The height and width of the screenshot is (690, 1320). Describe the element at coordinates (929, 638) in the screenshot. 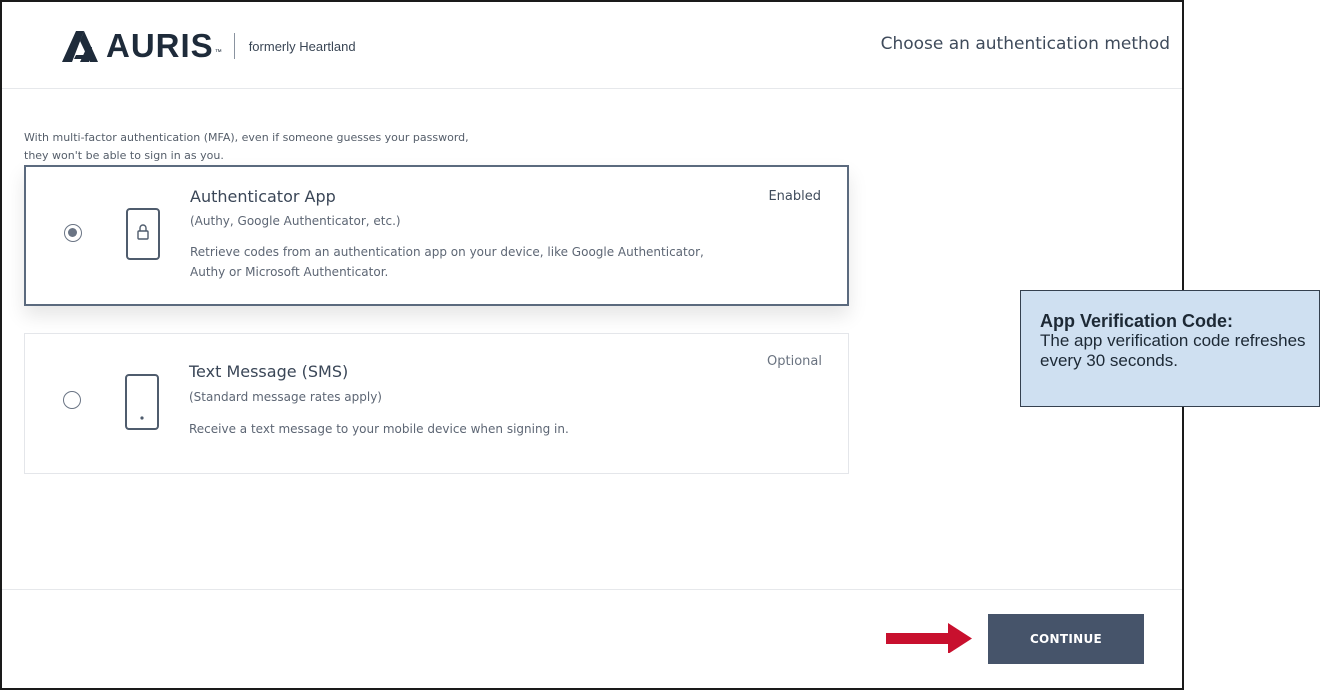

I see `pointer-arrow-icon` at that location.